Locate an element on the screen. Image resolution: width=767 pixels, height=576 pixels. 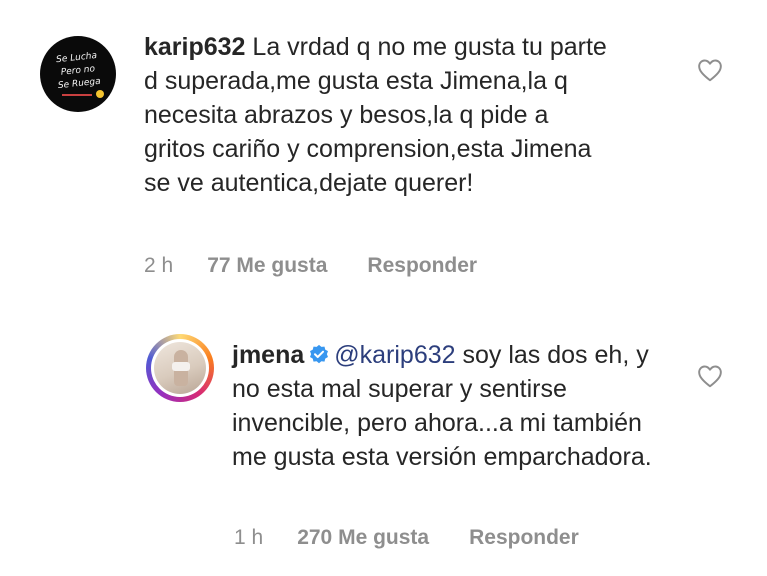
username-link: karip632 is located at coordinates (194, 47).